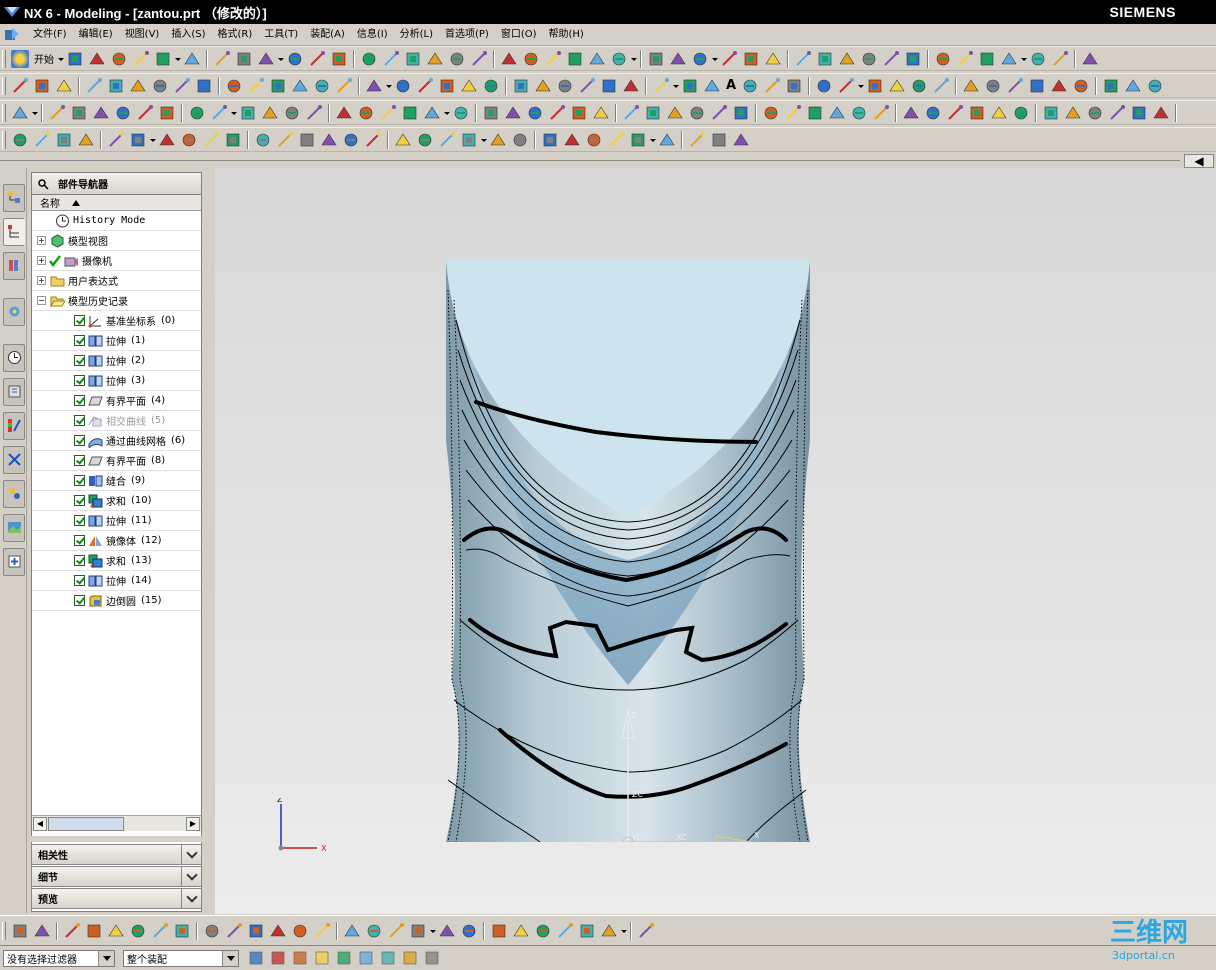  What do you see at coordinates (116, 441) in the screenshot?
I see `tree-item-feature: 通过曲线网格 (6)` at bounding box center [116, 441].